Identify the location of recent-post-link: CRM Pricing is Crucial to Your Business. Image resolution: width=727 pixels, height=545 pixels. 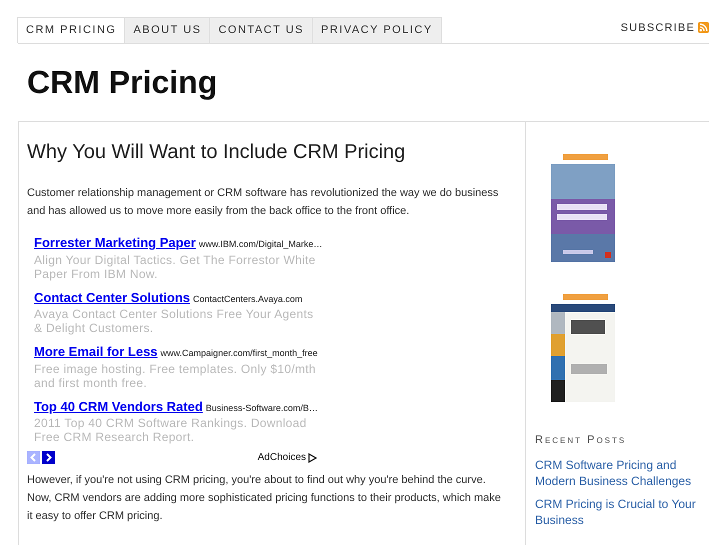
(617, 512).